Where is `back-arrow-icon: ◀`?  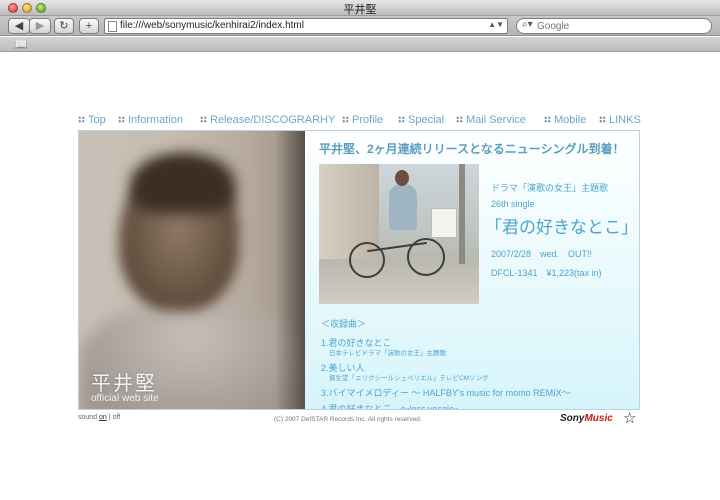 back-arrow-icon: ◀ is located at coordinates (19, 26).